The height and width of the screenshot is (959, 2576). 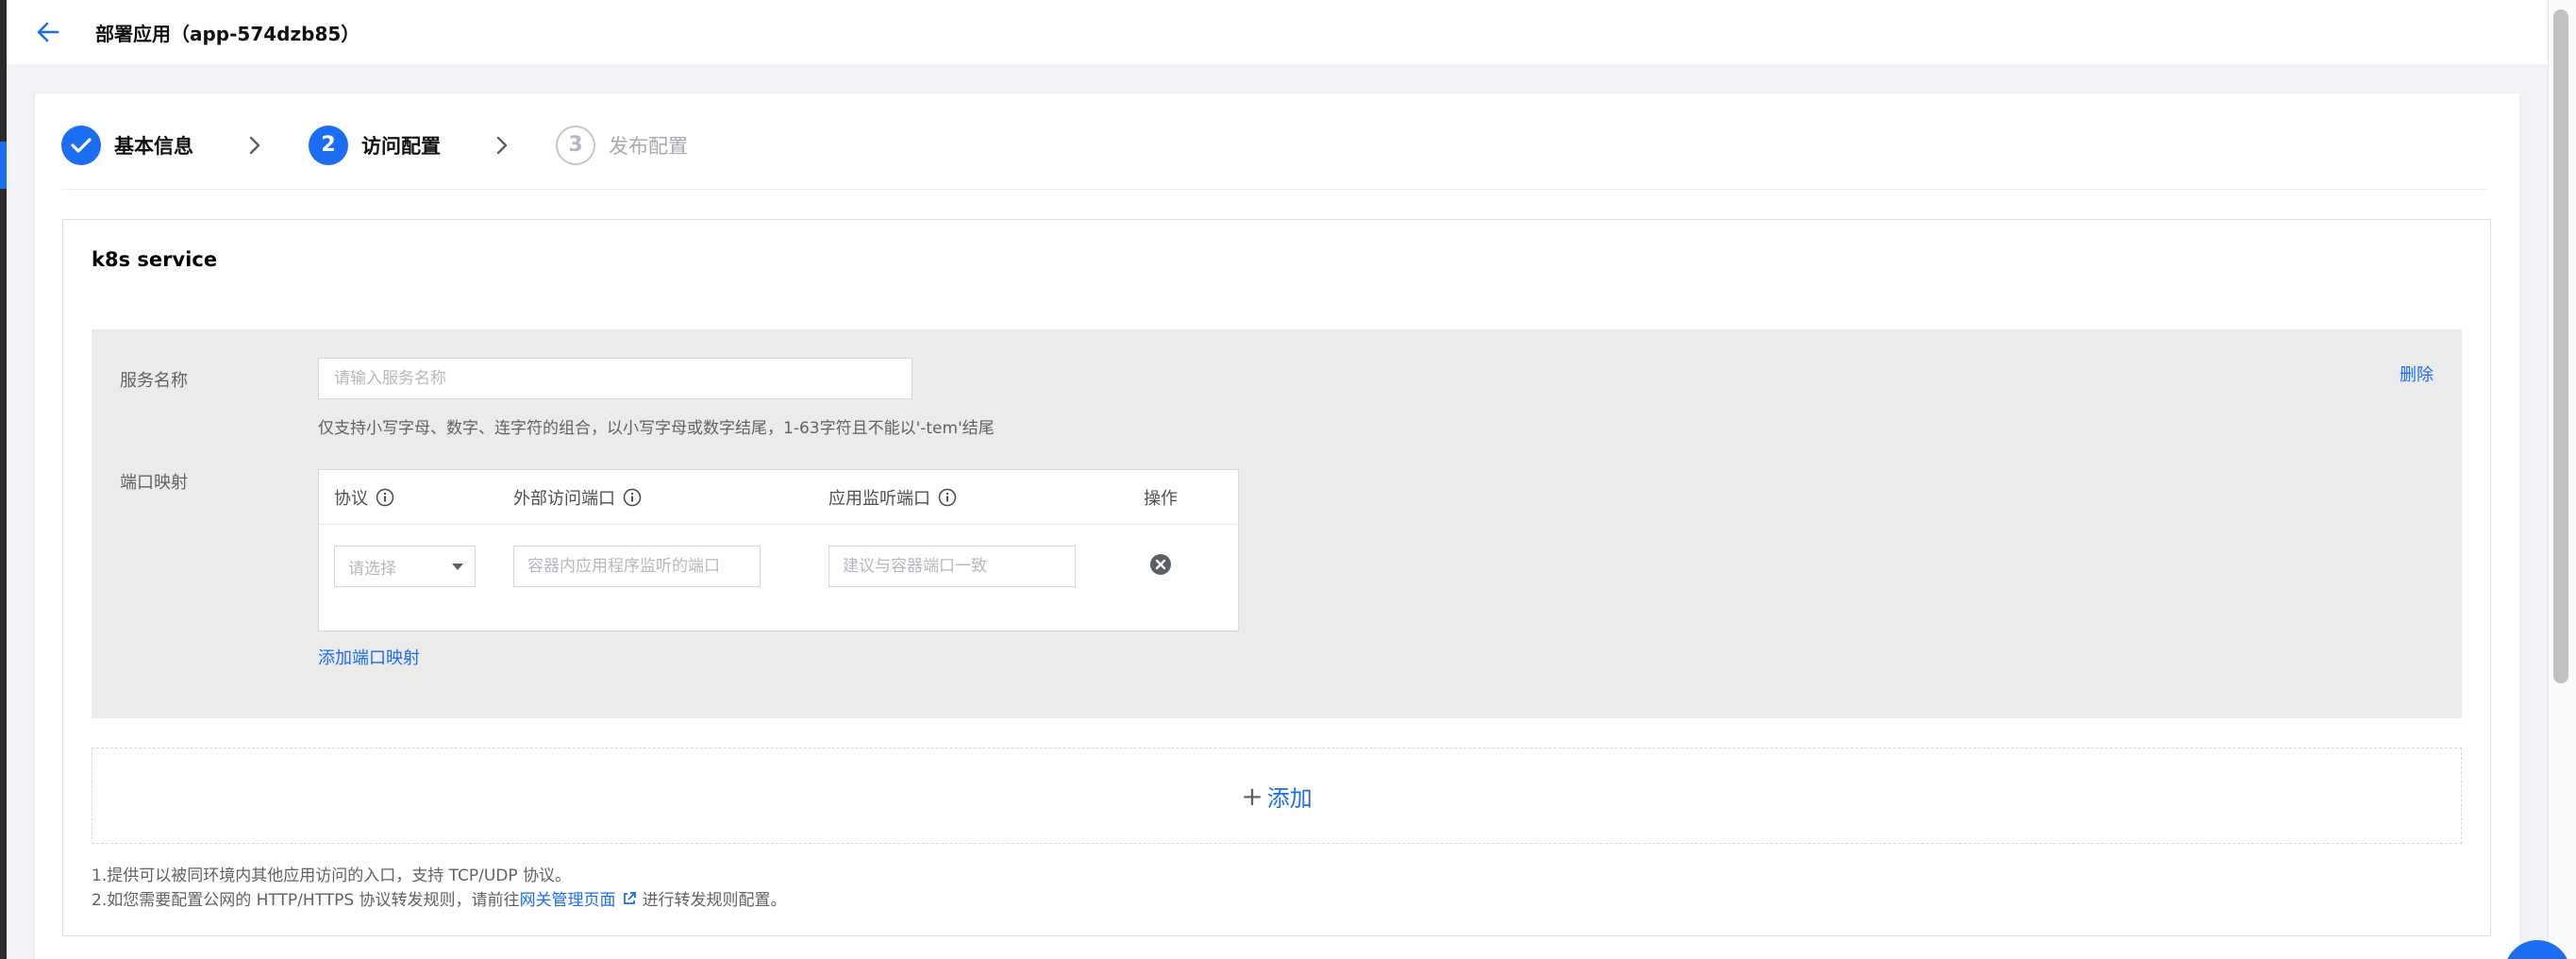 I want to click on header-external-port: 外部访问端口, so click(x=577, y=498).